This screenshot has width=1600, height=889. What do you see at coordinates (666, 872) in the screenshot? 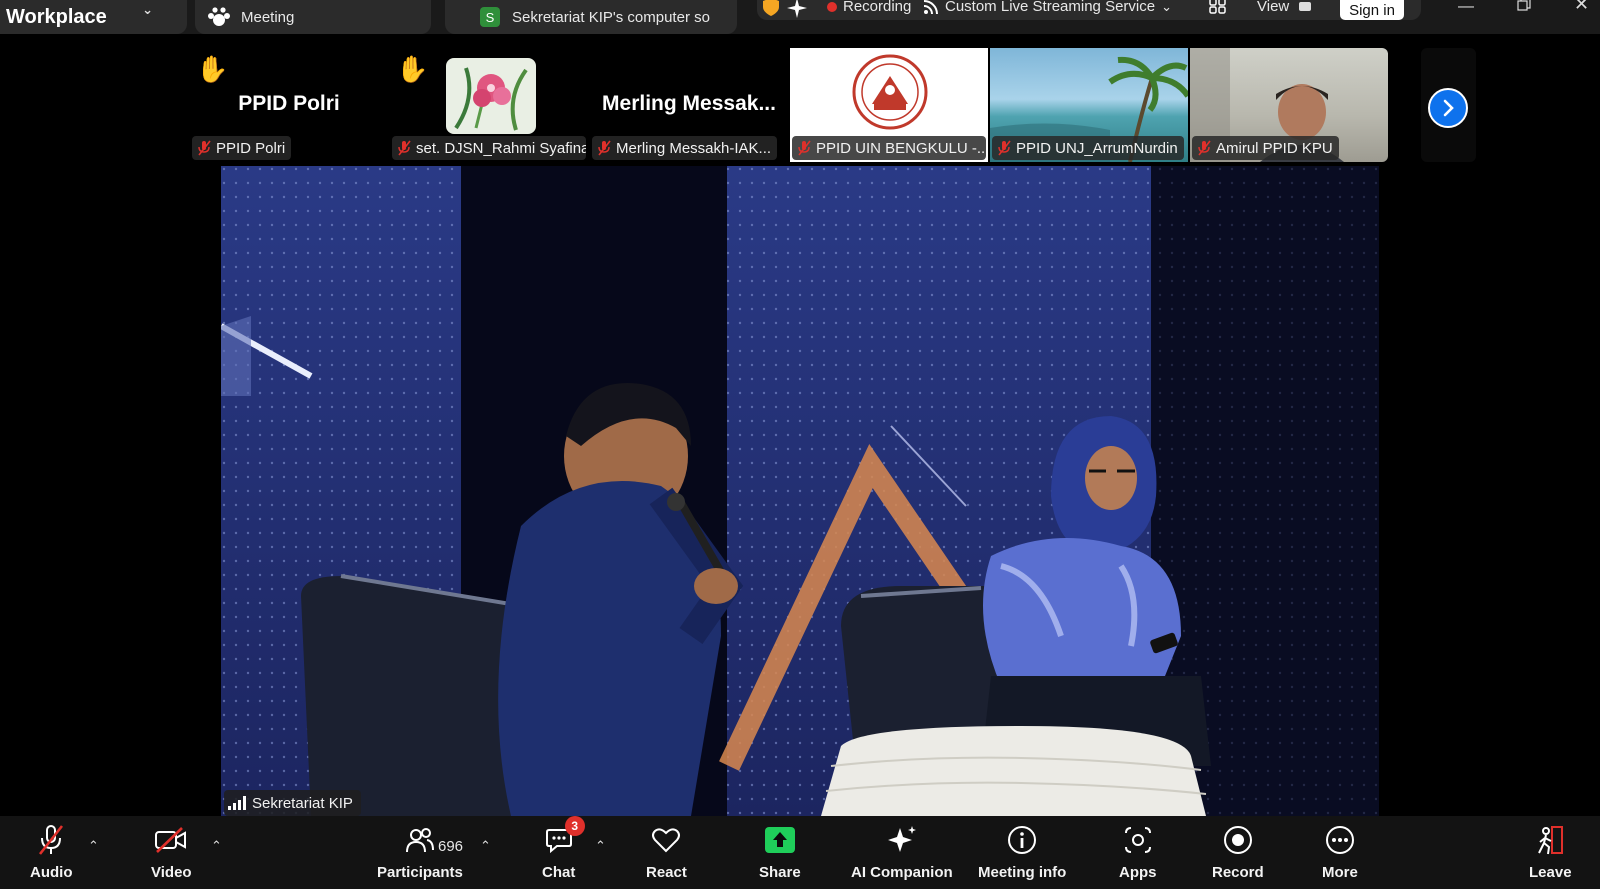
I see `react-label: React` at bounding box center [666, 872].